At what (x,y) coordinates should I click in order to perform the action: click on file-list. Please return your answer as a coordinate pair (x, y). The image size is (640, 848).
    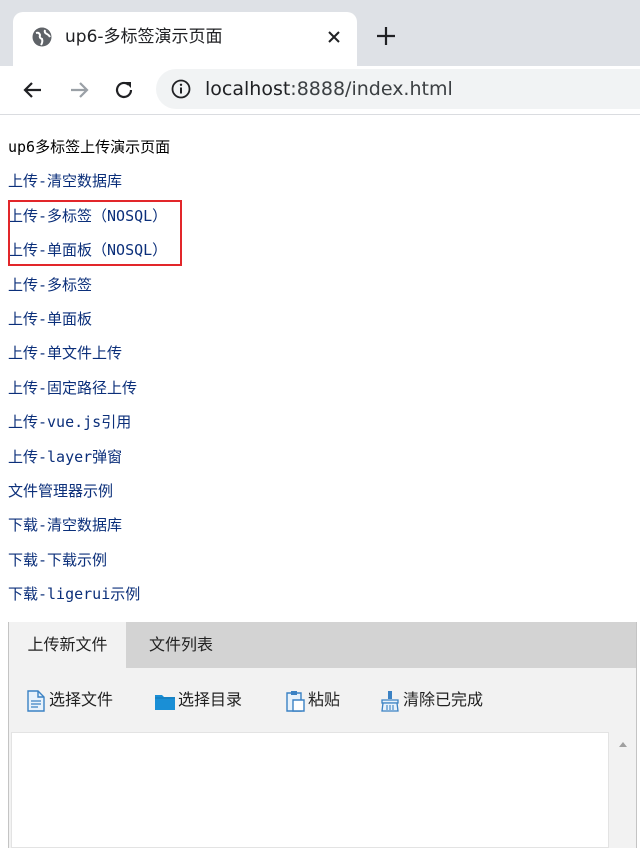
    Looking at the image, I should click on (310, 790).